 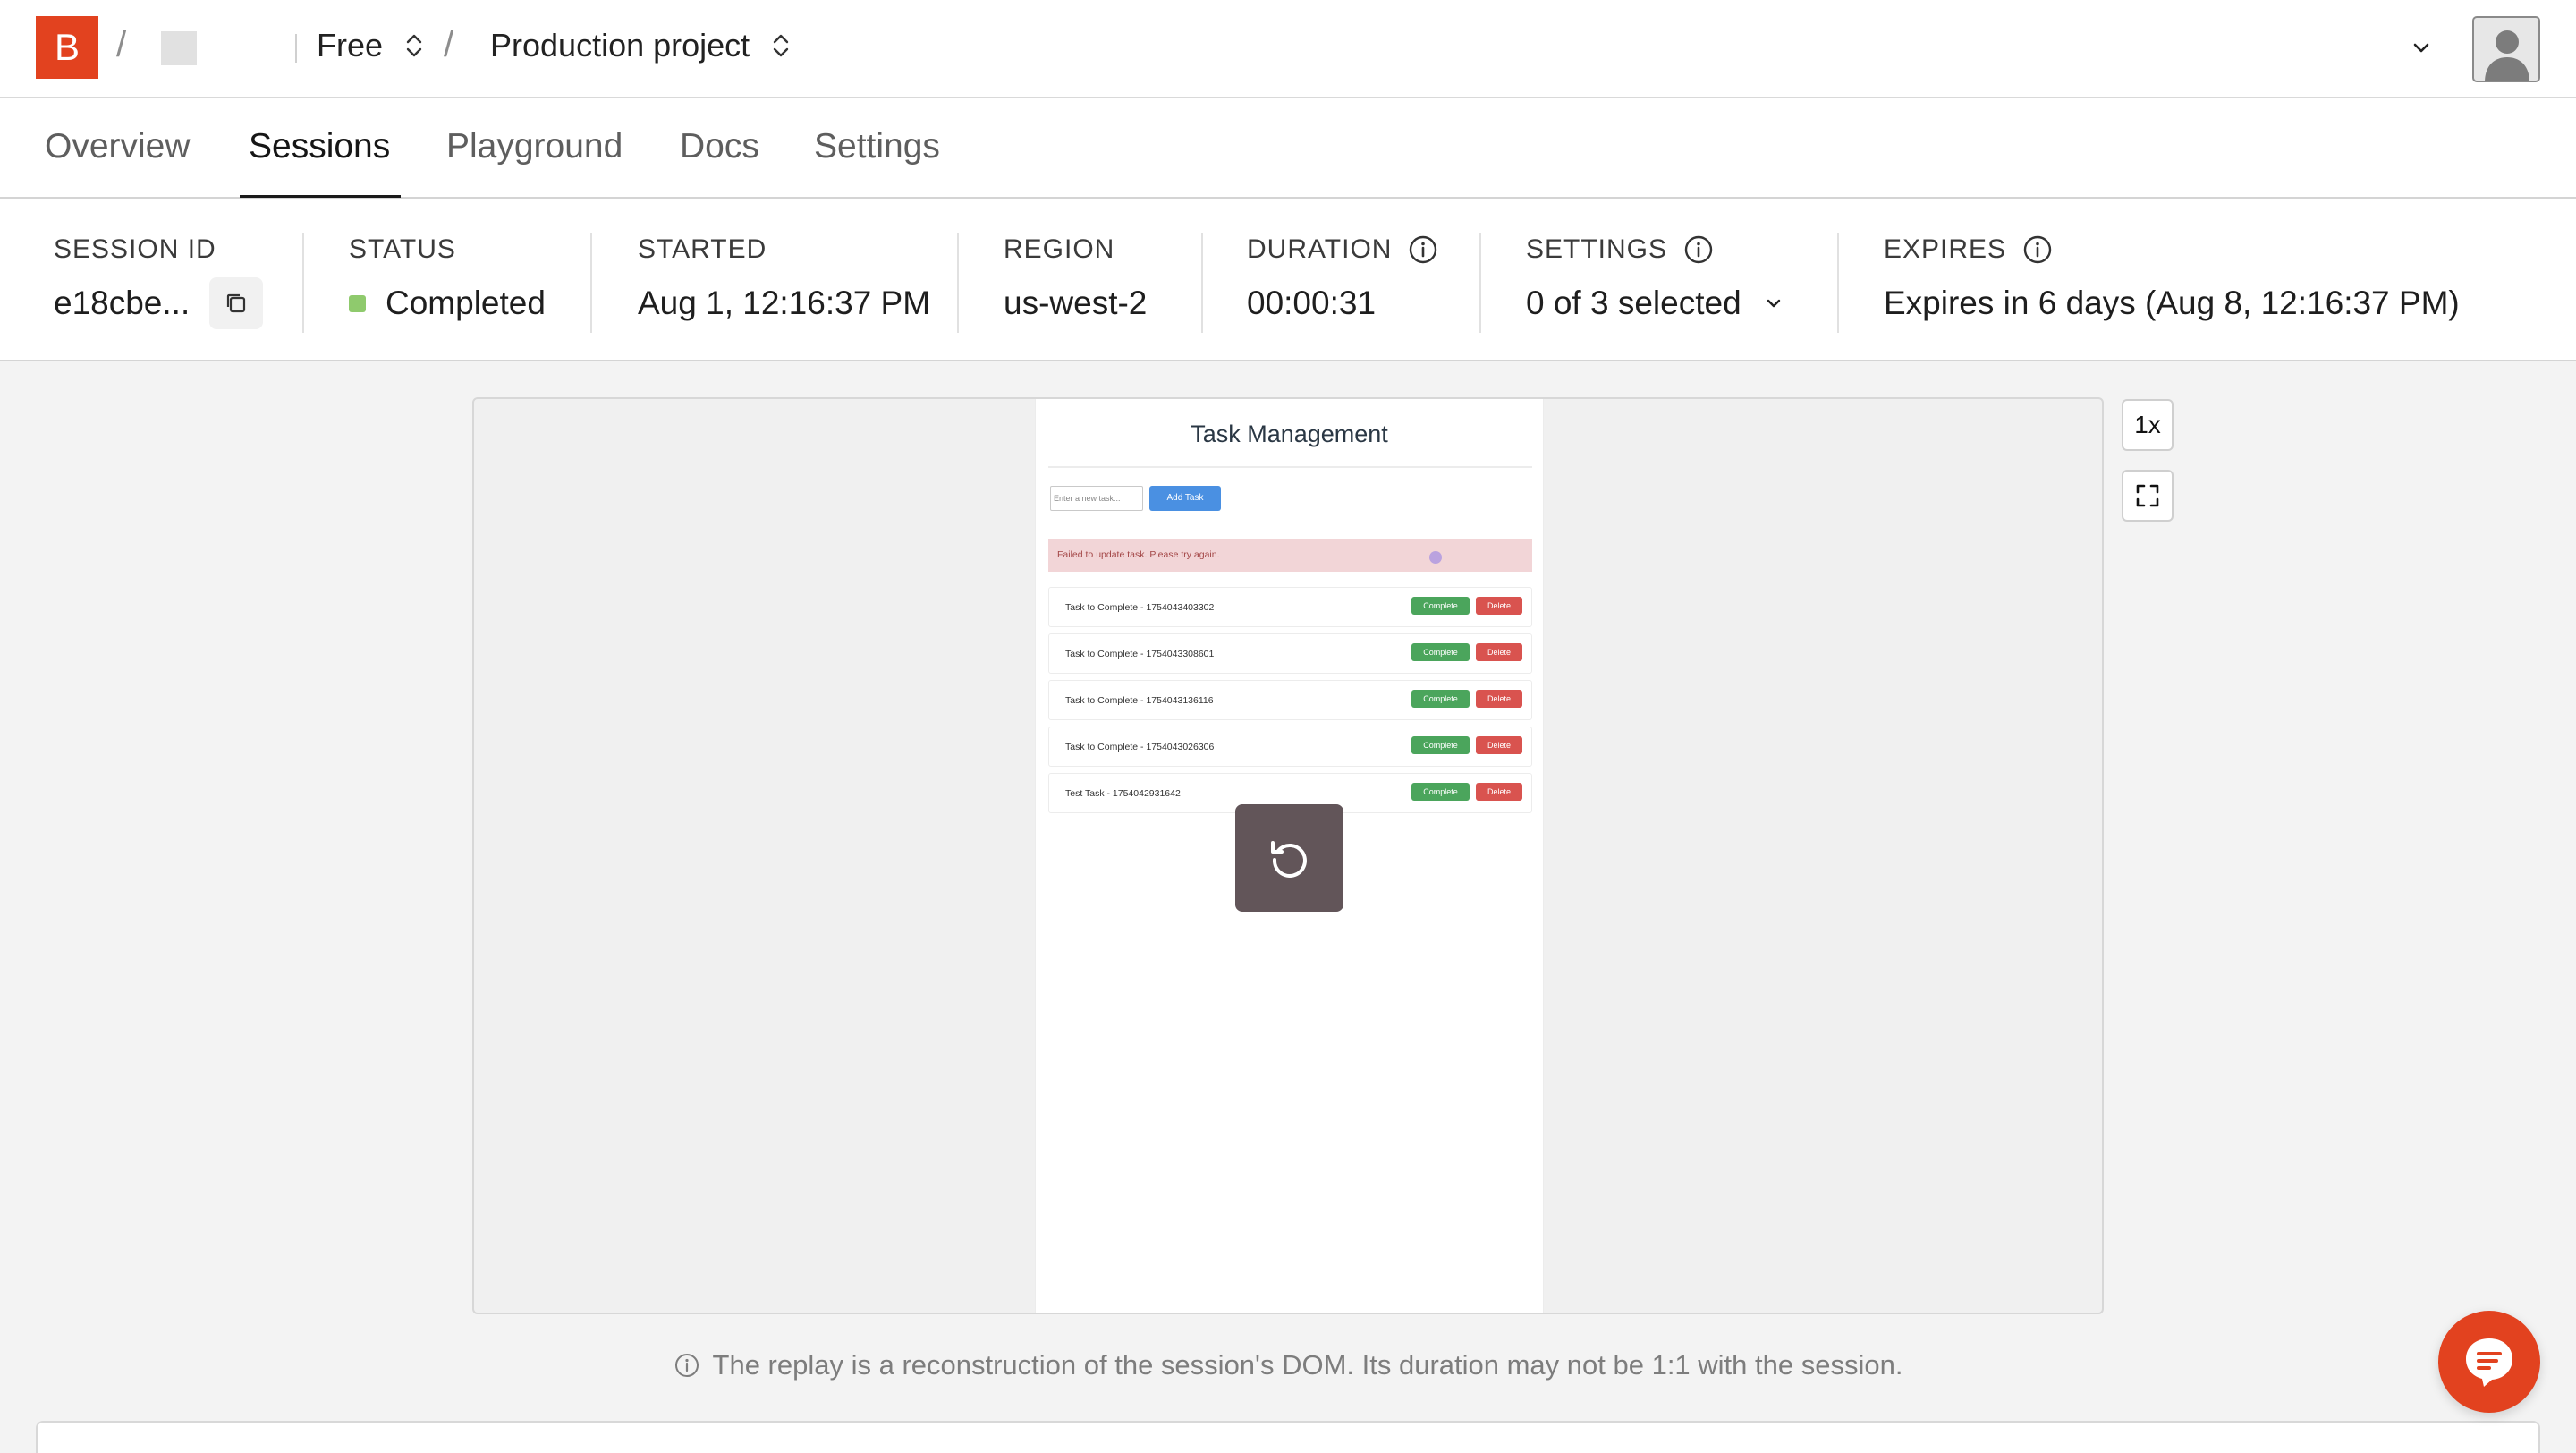 What do you see at coordinates (1140, 607) in the screenshot?
I see `task-name: Task to Complete - 1754043403302` at bounding box center [1140, 607].